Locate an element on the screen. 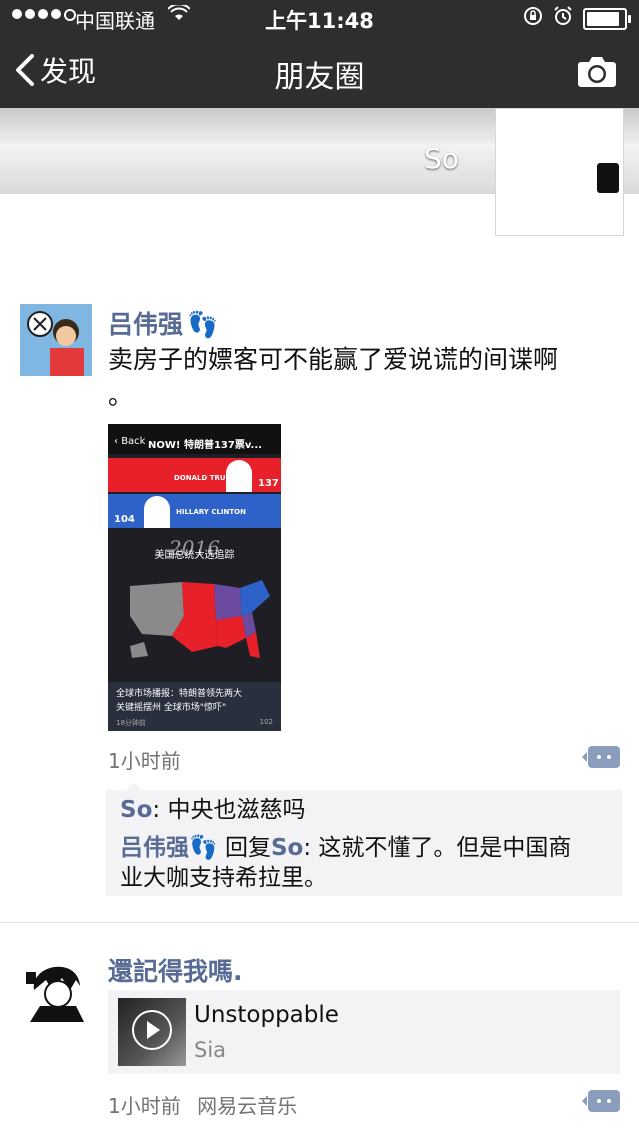 This screenshot has width=639, height=1136. avatar-post2 is located at coordinates (56, 986).